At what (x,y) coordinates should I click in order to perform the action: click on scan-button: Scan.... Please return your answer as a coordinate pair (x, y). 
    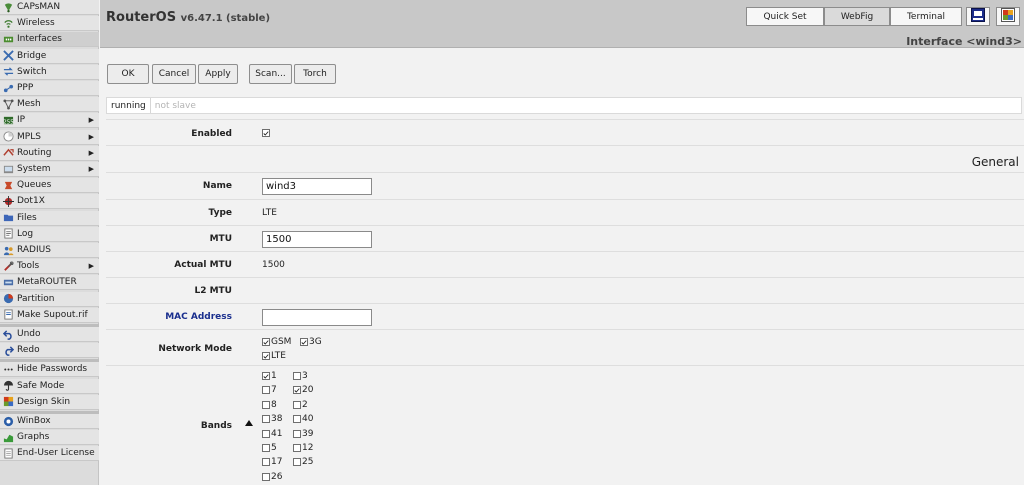
    Looking at the image, I should click on (270, 74).